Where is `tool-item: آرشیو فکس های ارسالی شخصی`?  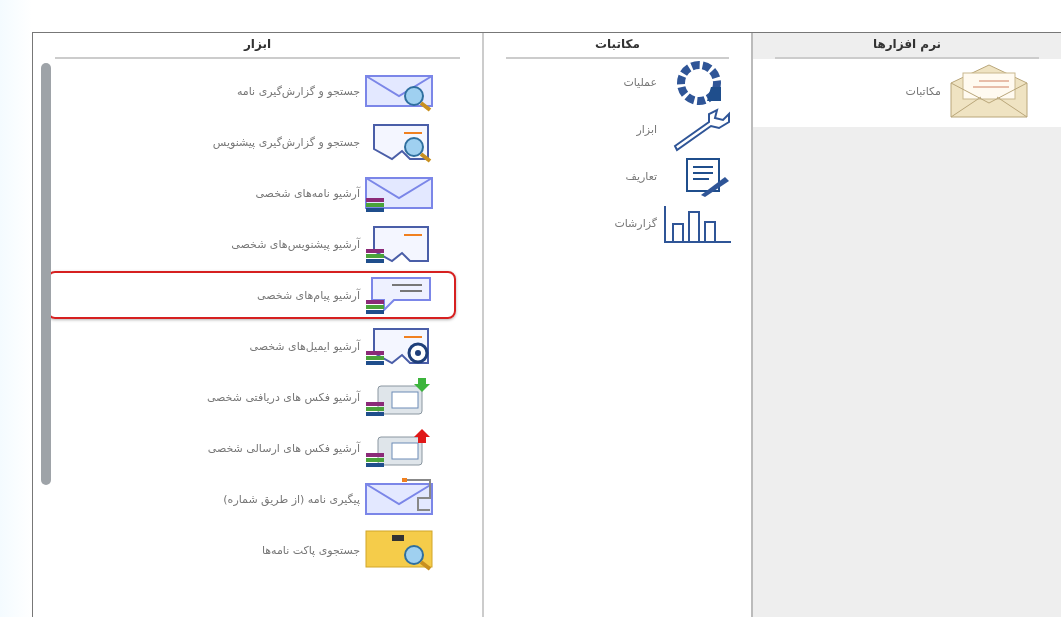
tool-item: آرشیو فکس های ارسالی شخصی is located at coordinates (251, 448).